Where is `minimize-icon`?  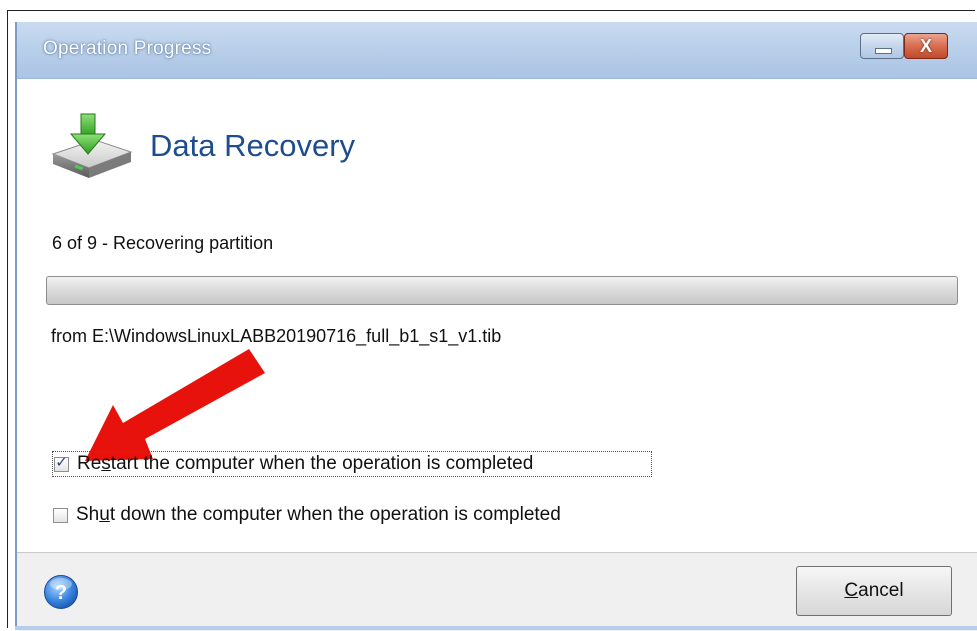 minimize-icon is located at coordinates (883, 51).